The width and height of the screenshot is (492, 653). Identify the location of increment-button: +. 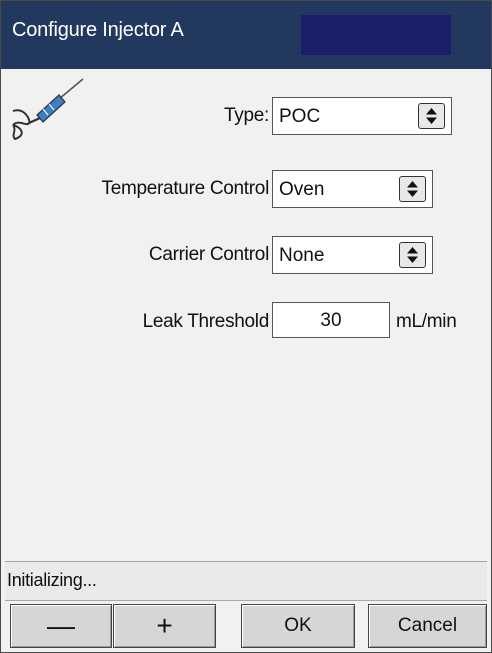
(164, 626).